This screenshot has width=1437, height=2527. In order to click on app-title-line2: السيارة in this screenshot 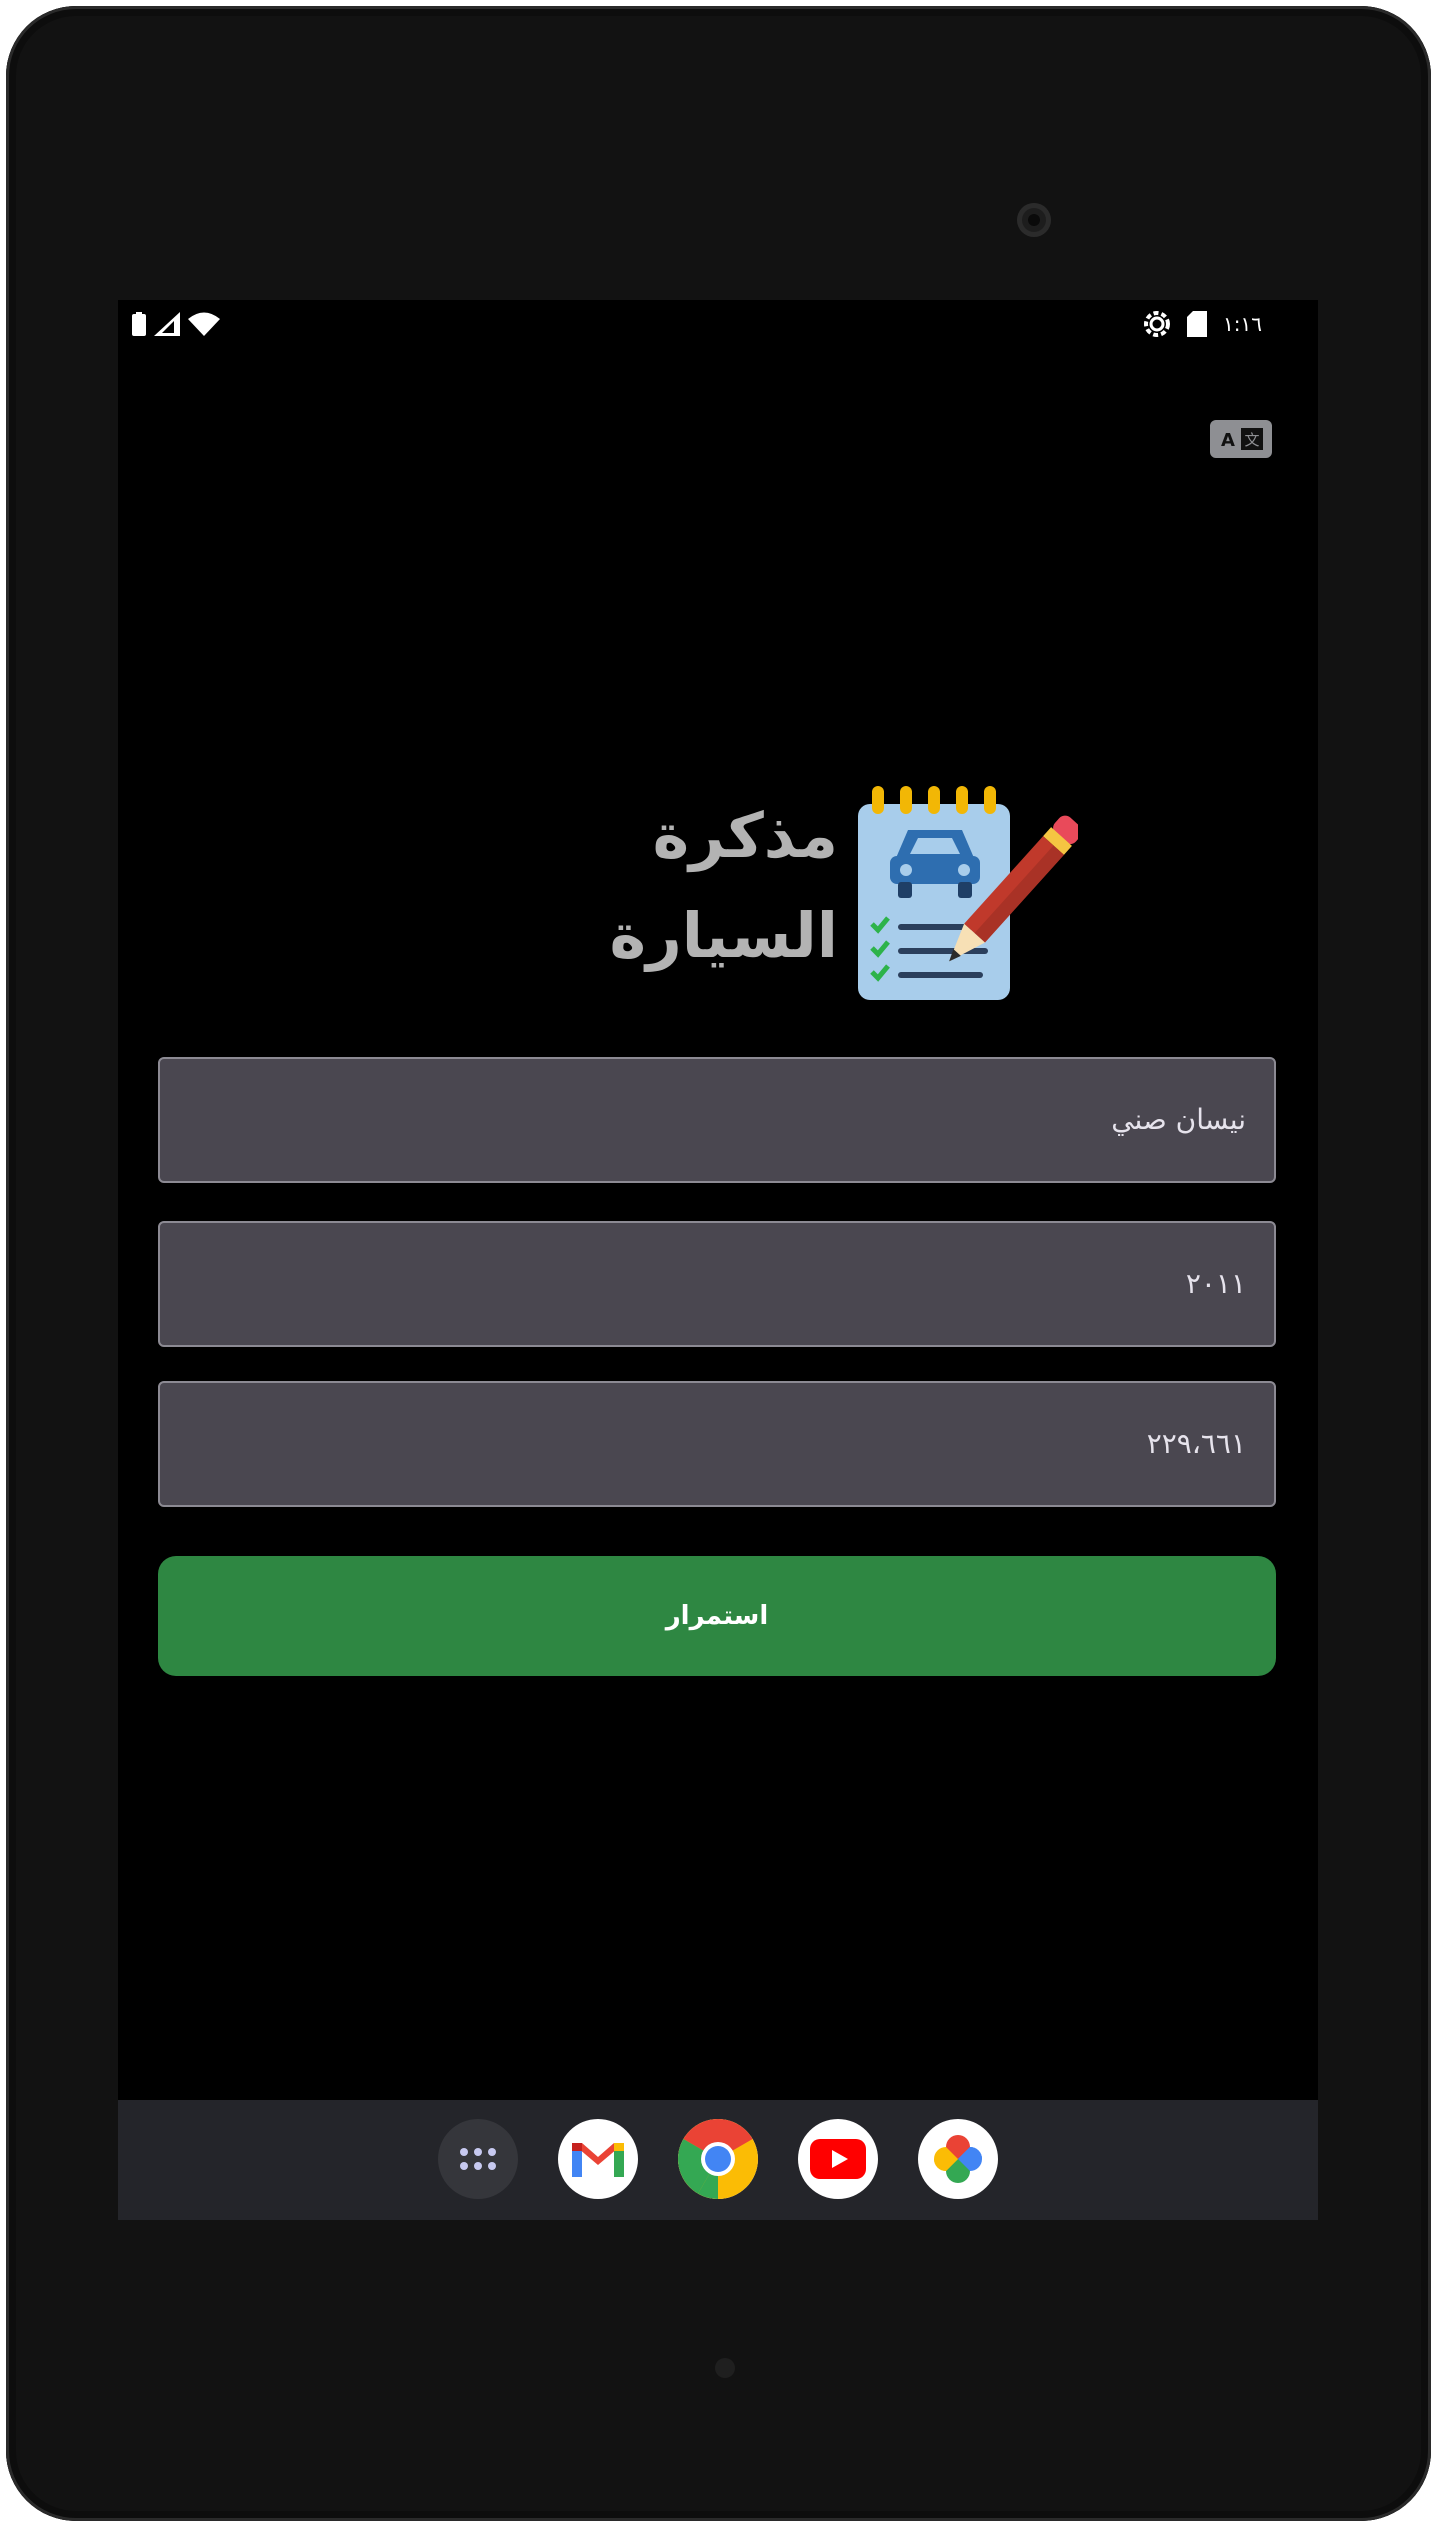, I will do `click(723, 935)`.